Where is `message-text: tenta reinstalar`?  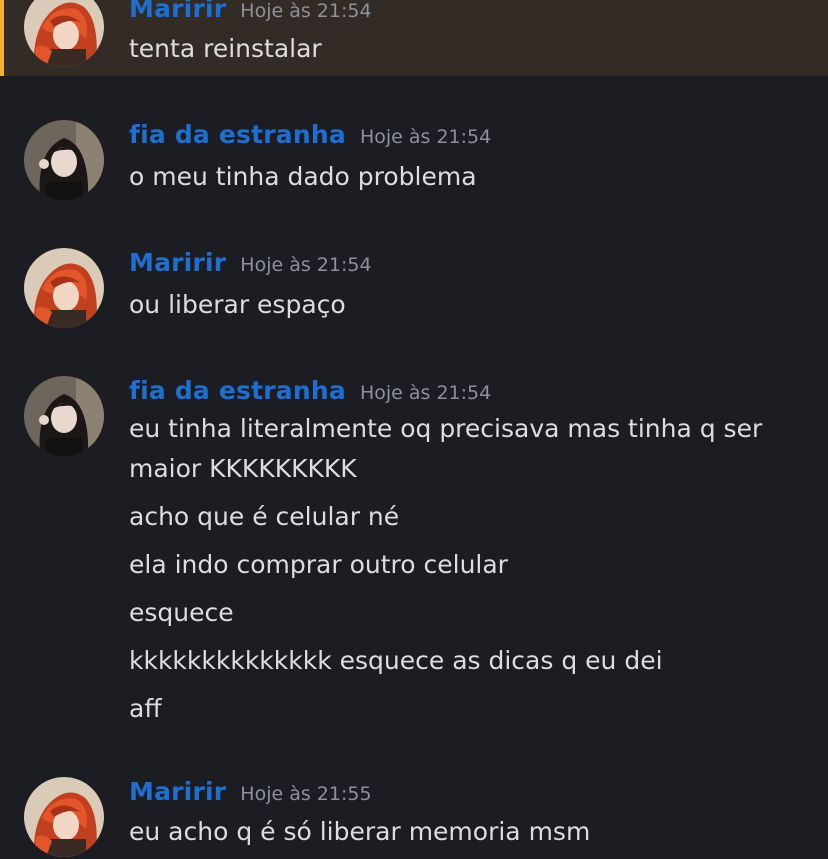 message-text: tenta reinstalar is located at coordinates (225, 48).